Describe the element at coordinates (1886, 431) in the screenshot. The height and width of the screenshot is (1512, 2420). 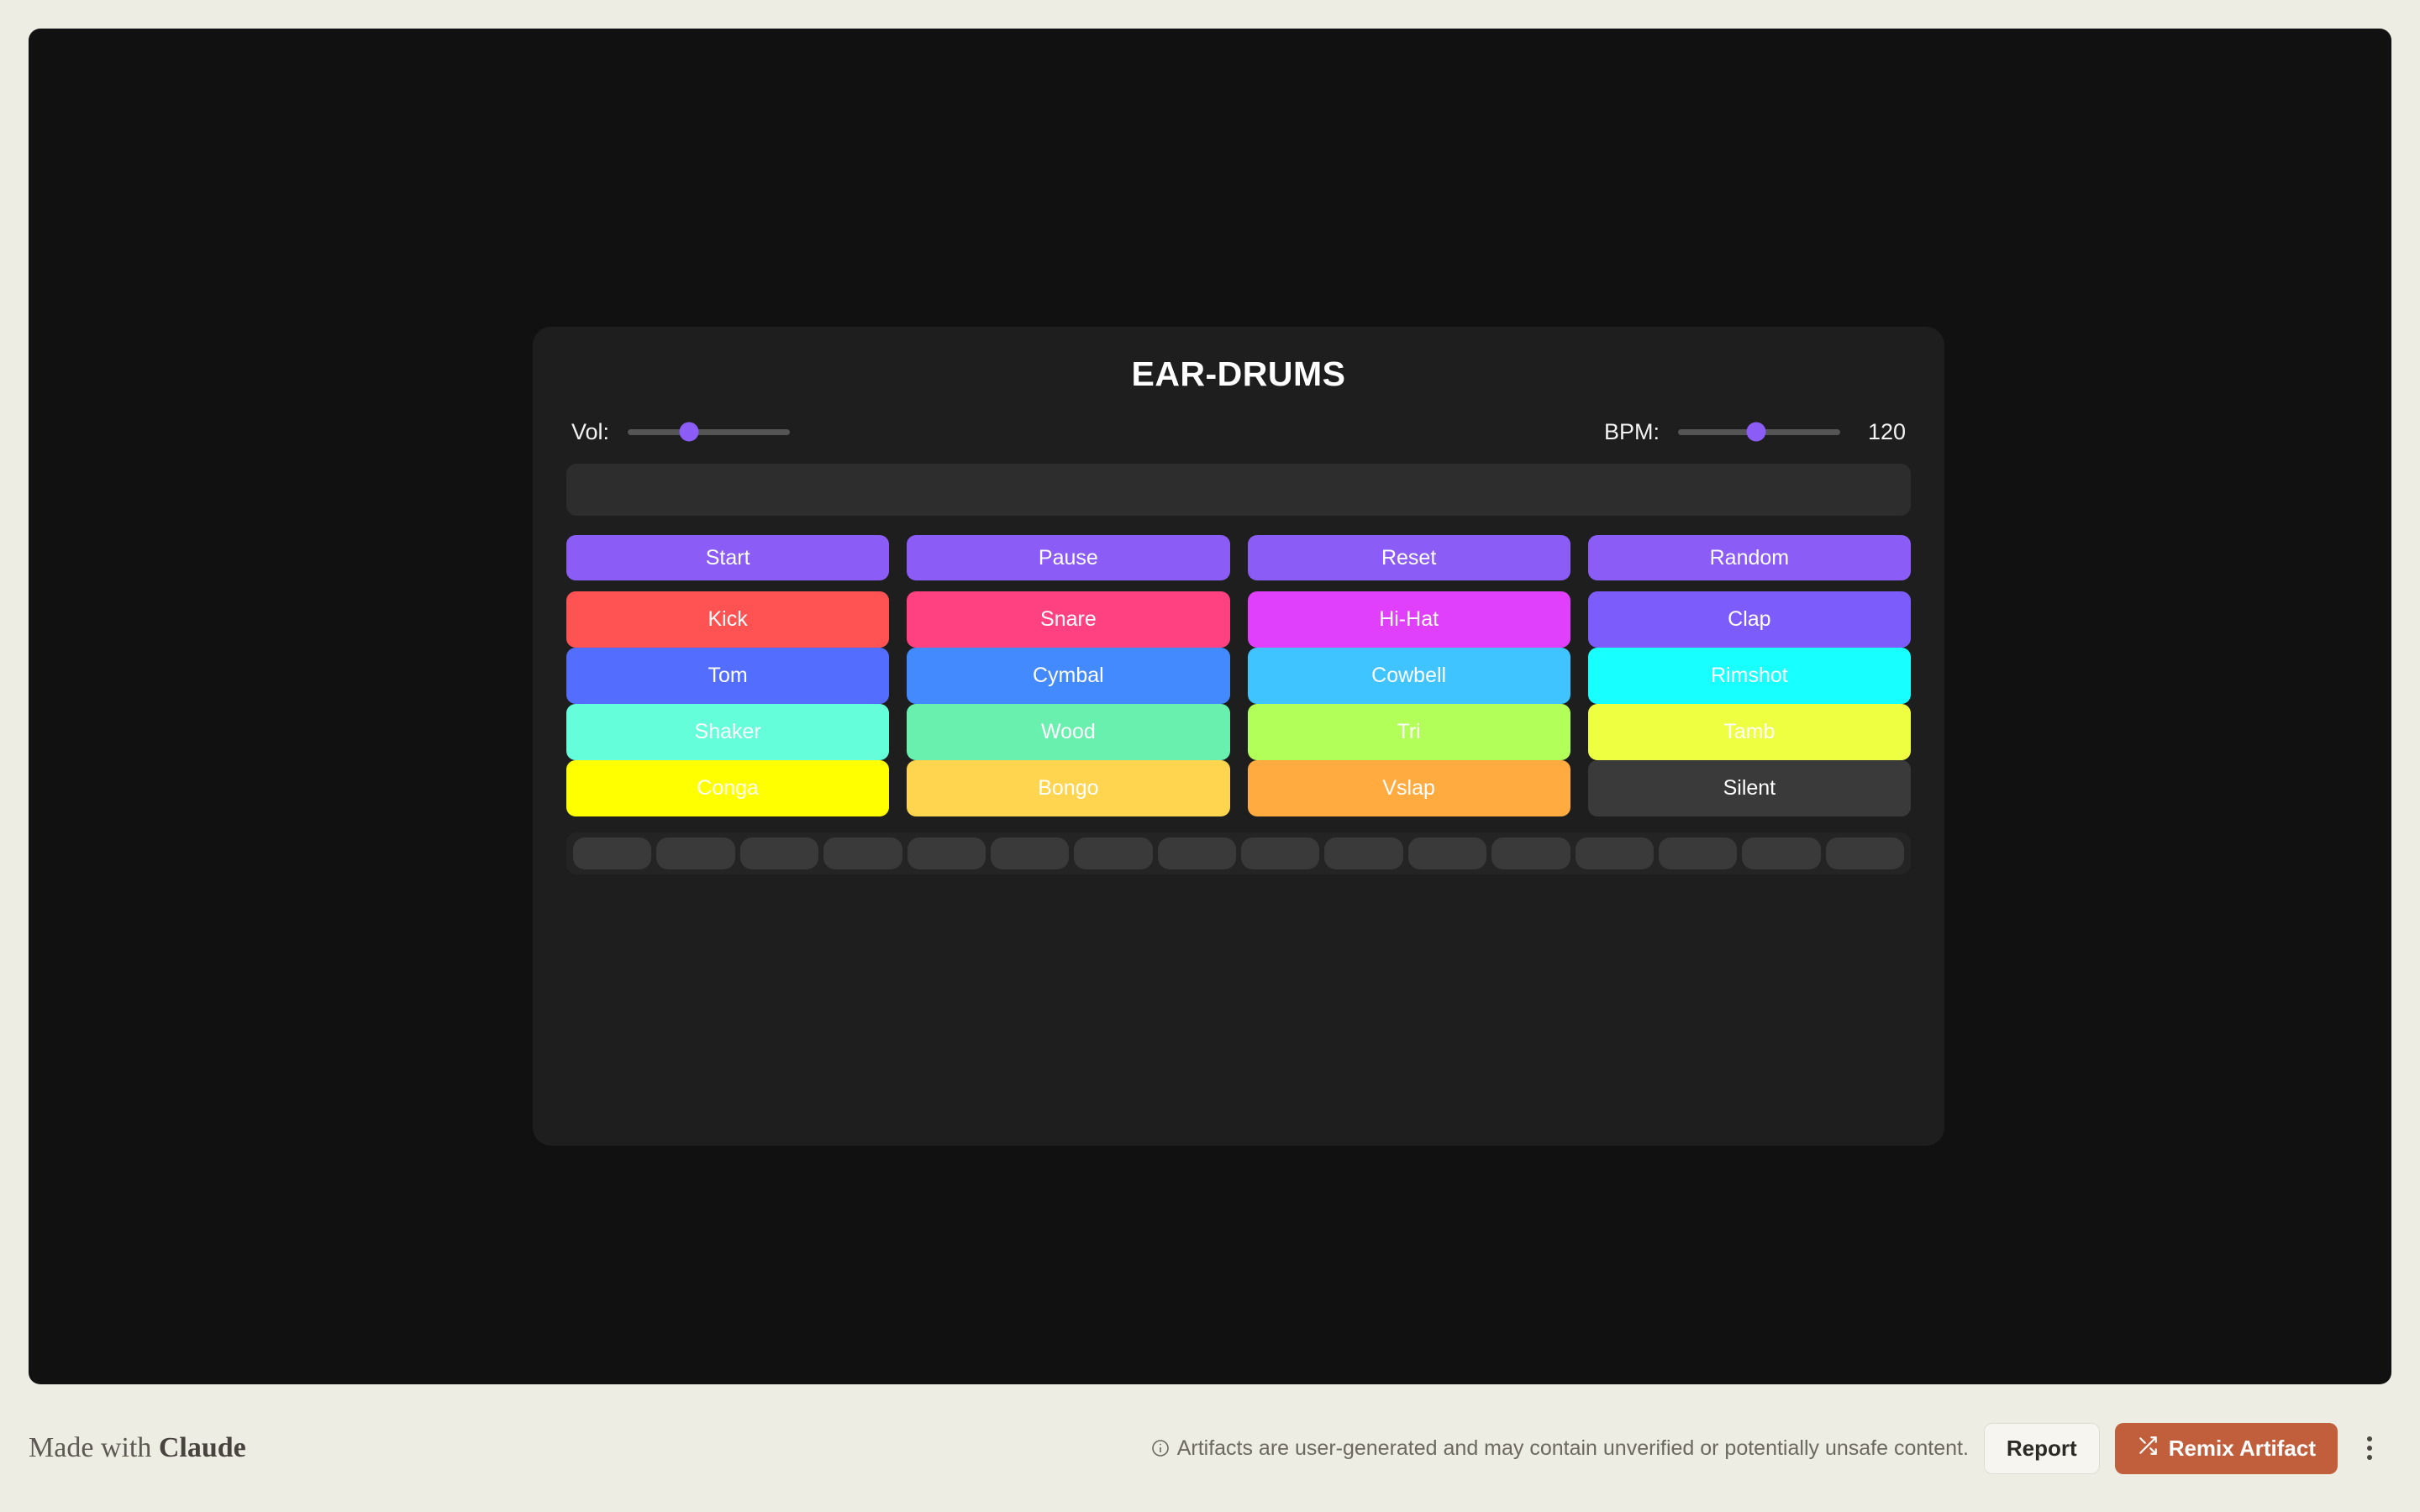
I see `bpm-value: 120` at that location.